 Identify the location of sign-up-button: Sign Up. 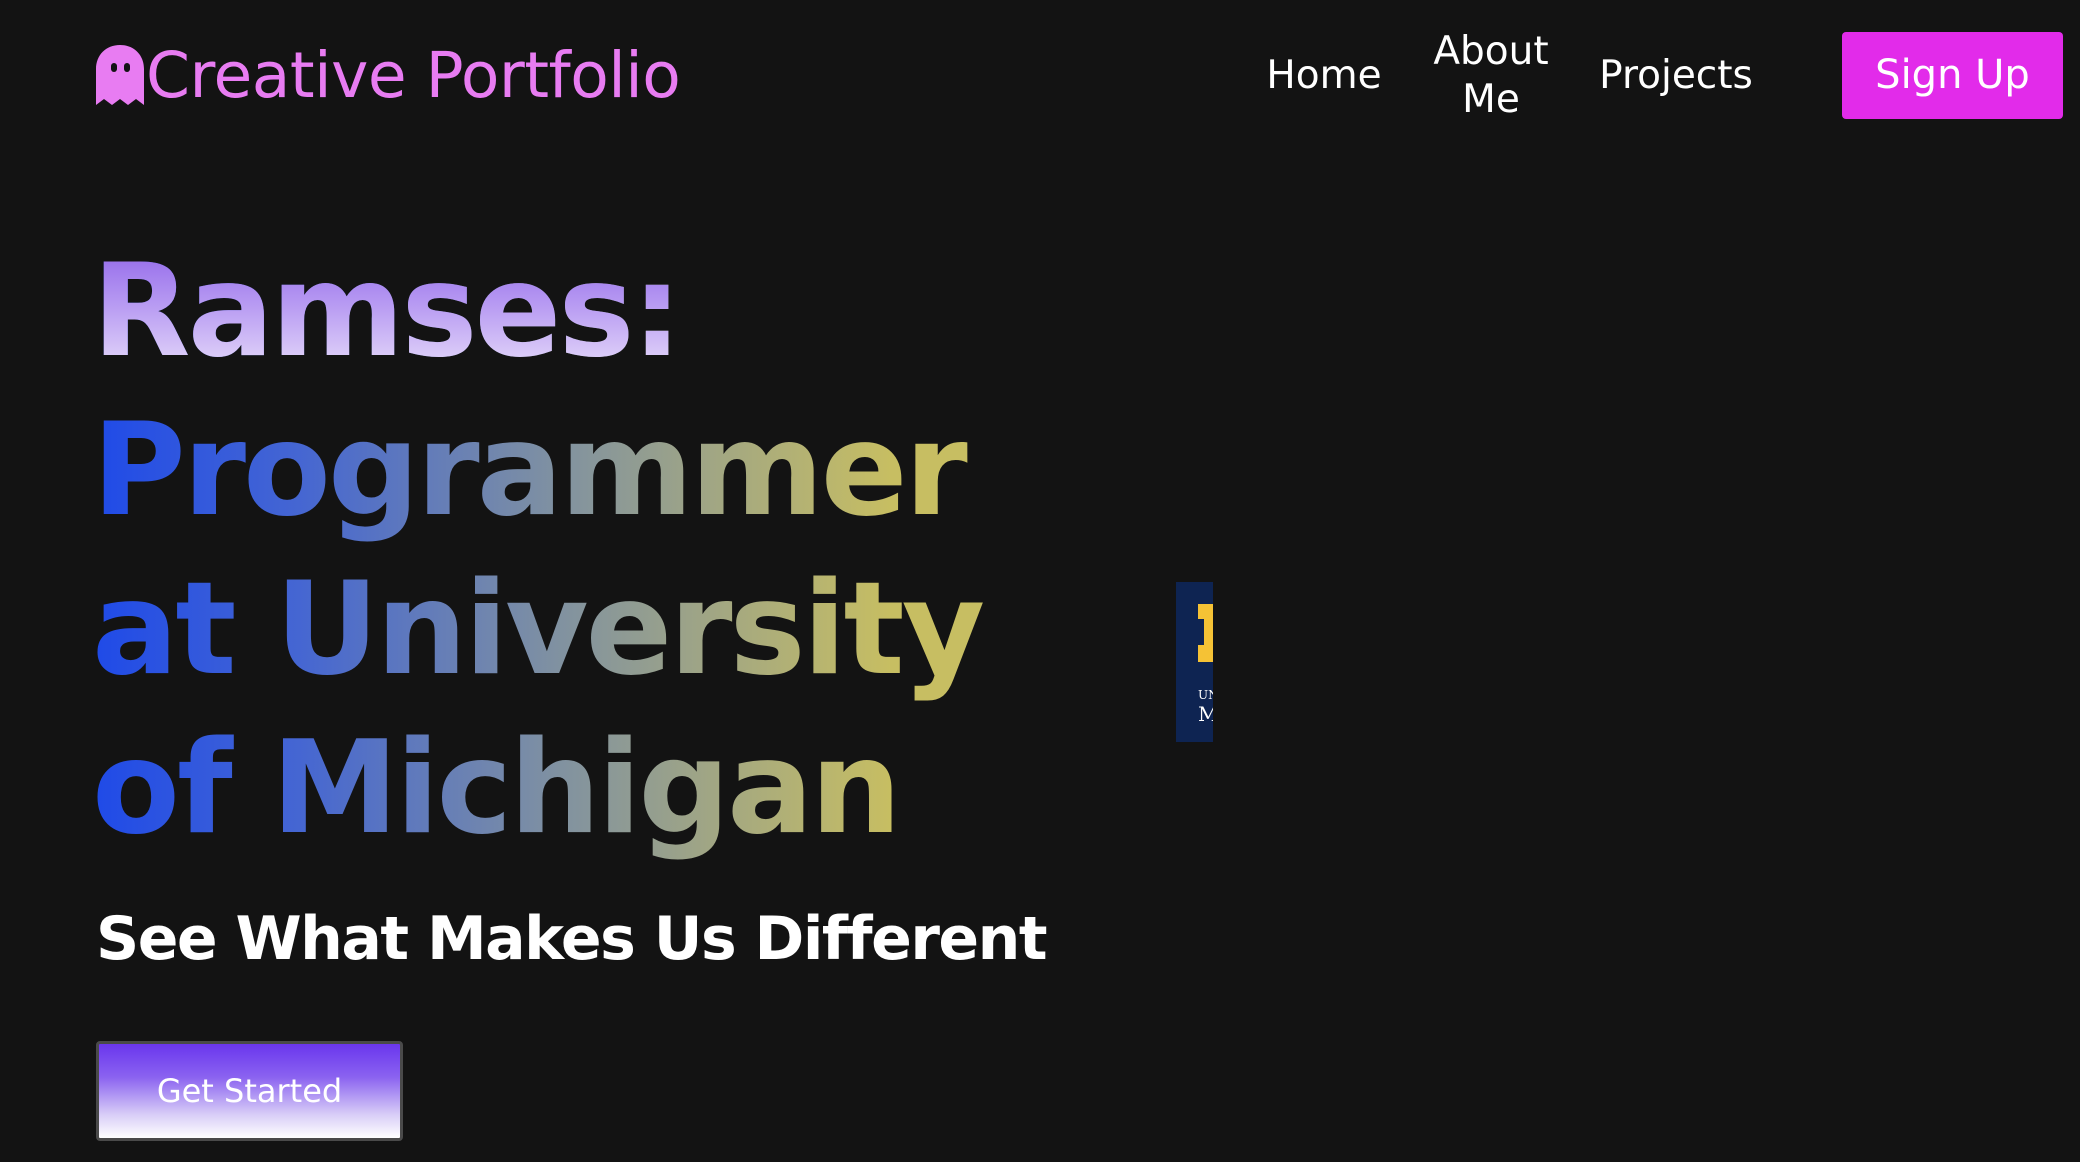
(1952, 75).